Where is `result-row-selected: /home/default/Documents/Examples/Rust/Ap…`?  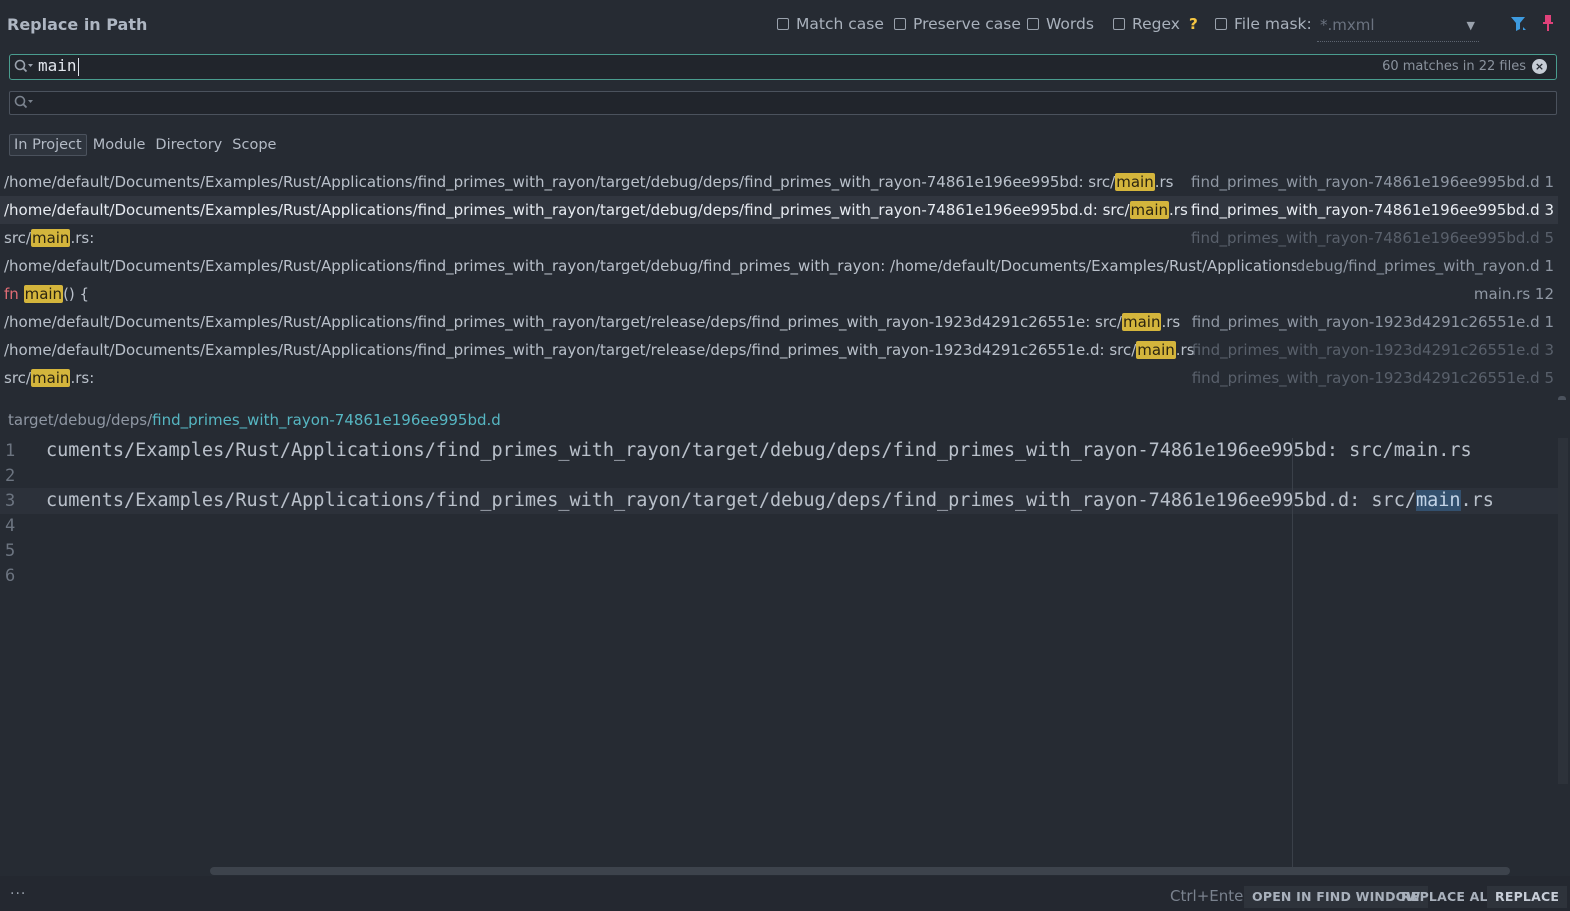
result-row-selected: /home/default/Documents/Examples/Rust/Ap… is located at coordinates (779, 210).